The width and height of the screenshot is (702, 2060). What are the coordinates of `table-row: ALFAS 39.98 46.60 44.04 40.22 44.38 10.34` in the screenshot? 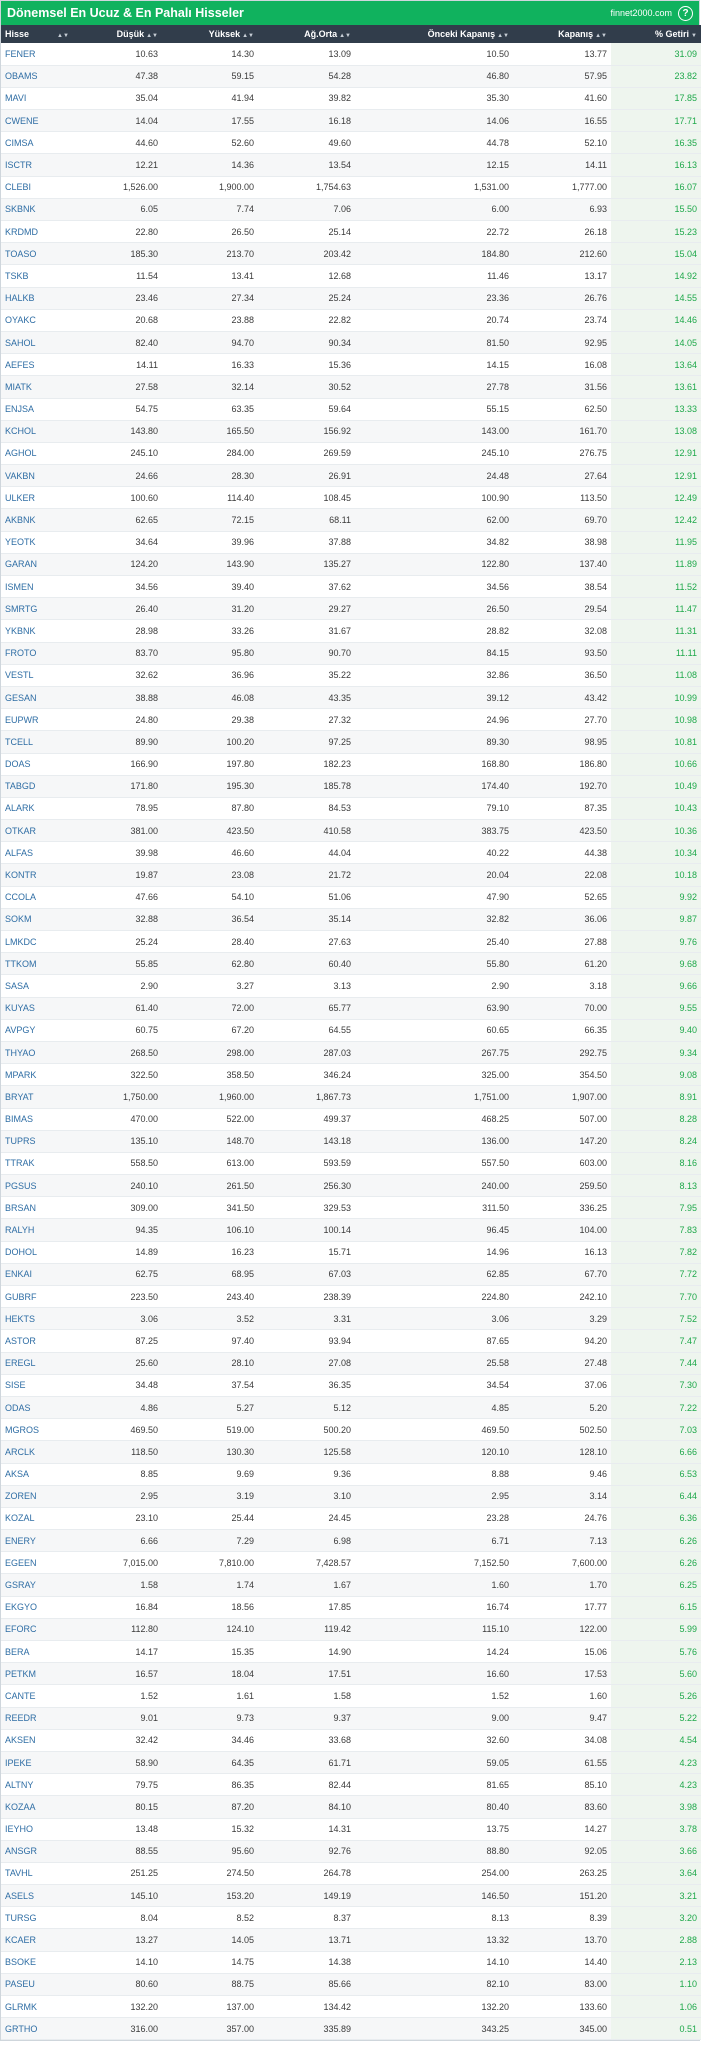 It's located at (351, 853).